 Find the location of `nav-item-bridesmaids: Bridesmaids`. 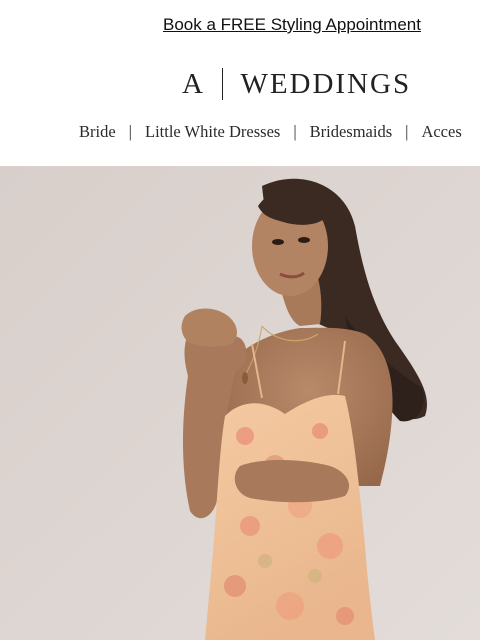

nav-item-bridesmaids: Bridesmaids is located at coordinates (351, 132).